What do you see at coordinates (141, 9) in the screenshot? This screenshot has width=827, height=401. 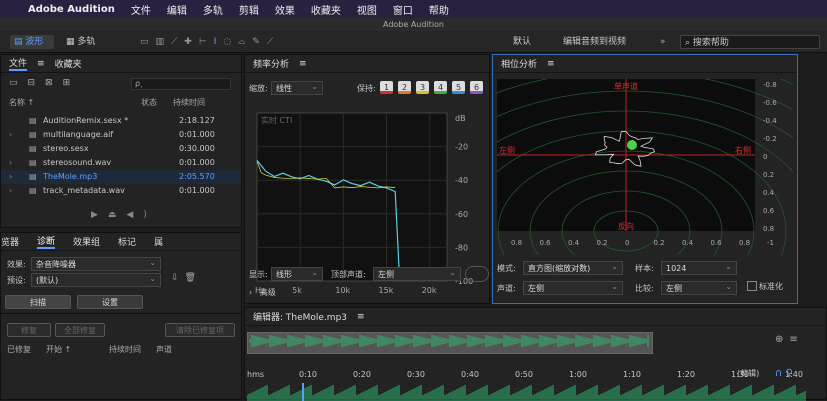 I see `menu-file: 文件` at bounding box center [141, 9].